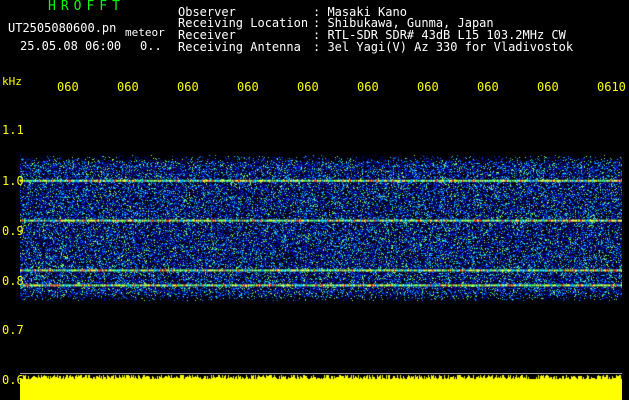 Image resolution: width=629 pixels, height=400 pixels. I want to click on freq-tick: 1.0, so click(13, 181).